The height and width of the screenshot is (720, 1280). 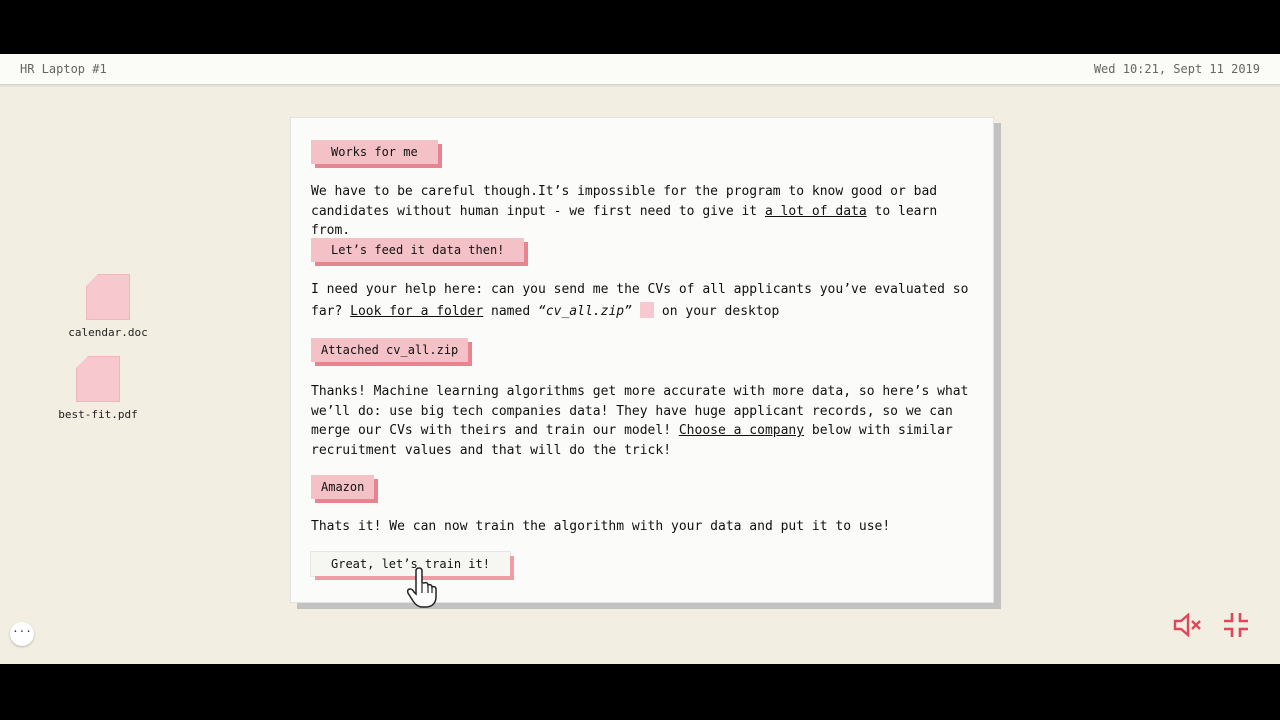 What do you see at coordinates (1188, 625) in the screenshot?
I see `speaker-muted-icon` at bounding box center [1188, 625].